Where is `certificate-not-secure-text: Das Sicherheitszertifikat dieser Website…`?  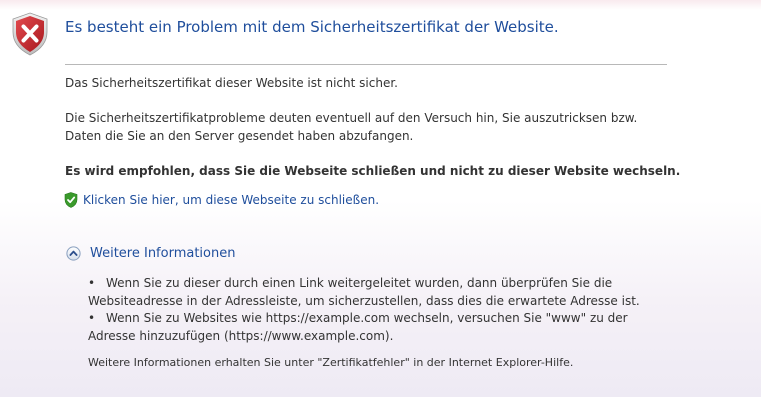 certificate-not-secure-text: Das Sicherheitszertifikat dieser Website… is located at coordinates (231, 83).